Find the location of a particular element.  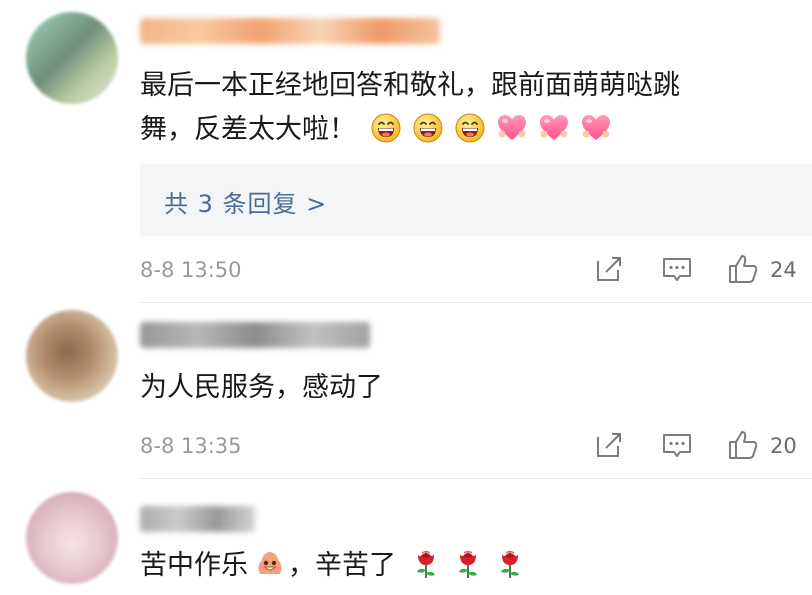

mascot-emoji is located at coordinates (270, 564).